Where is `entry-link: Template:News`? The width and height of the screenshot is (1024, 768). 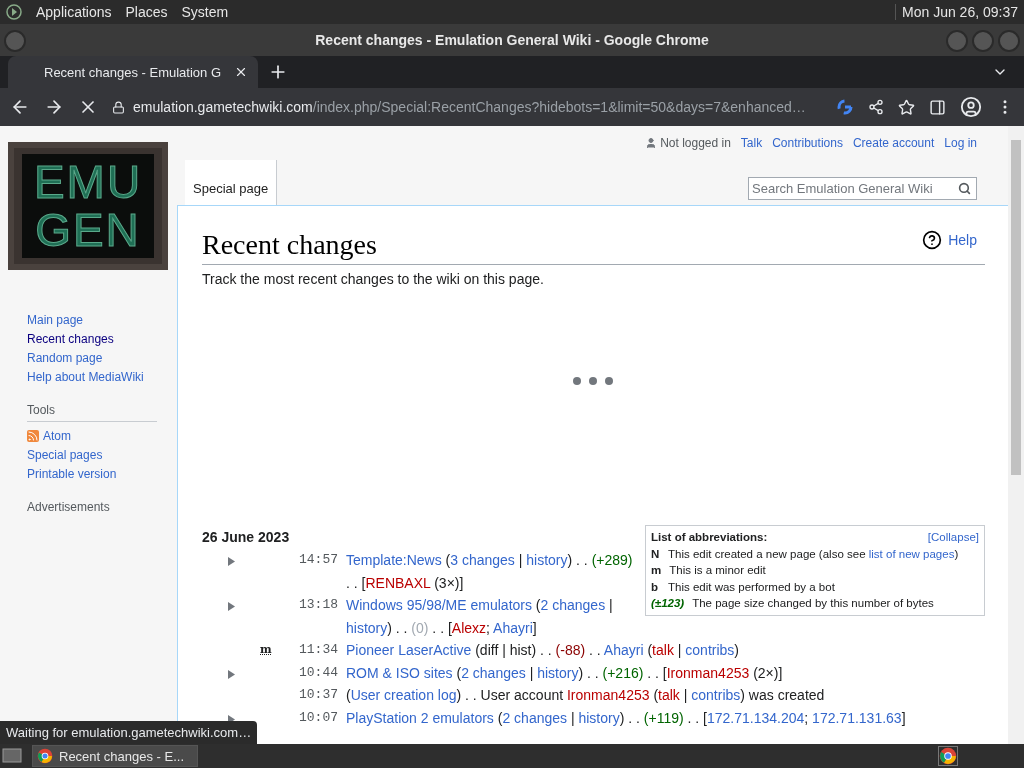 entry-link: Template:News is located at coordinates (394, 560).